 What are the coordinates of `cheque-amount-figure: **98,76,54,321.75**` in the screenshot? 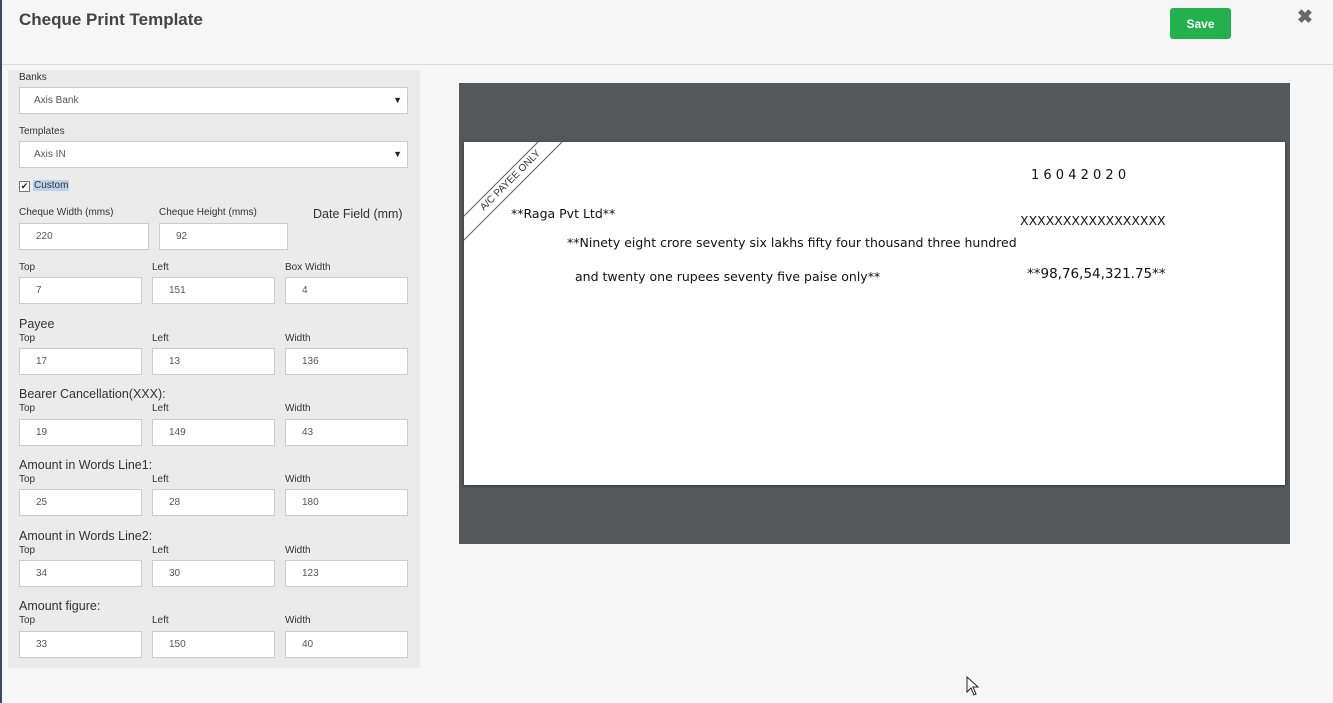 It's located at (1096, 274).